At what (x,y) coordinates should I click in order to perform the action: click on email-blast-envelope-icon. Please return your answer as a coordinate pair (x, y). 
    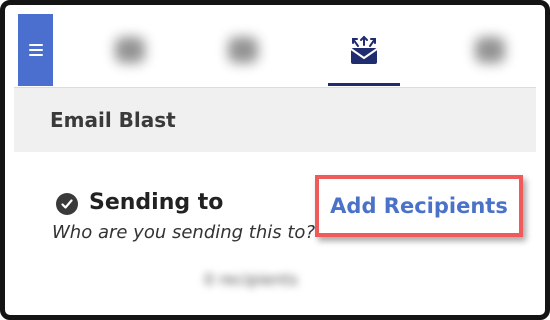
    Looking at the image, I should click on (364, 49).